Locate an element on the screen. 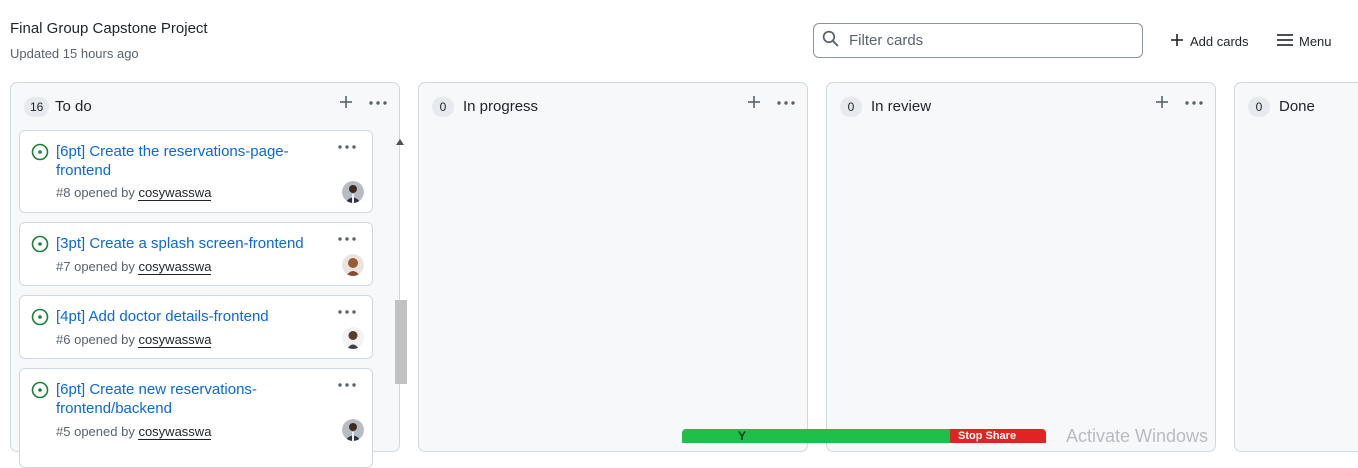  column-header: 0 In progress is located at coordinates (613, 106).